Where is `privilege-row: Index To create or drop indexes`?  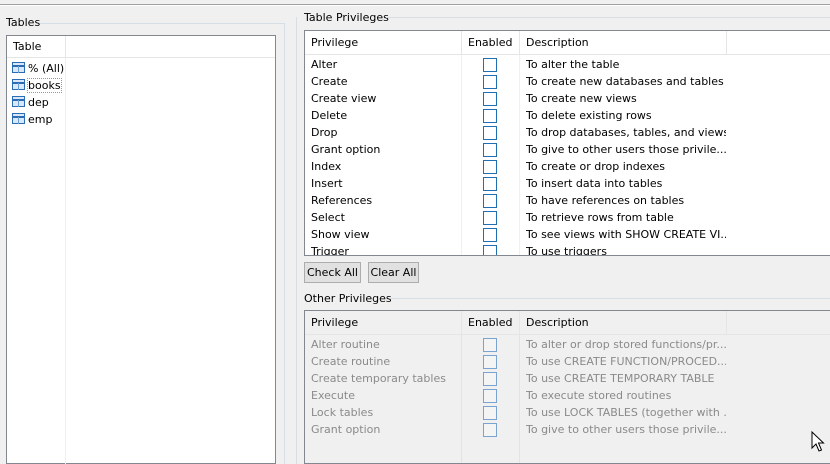 privilege-row: Index To create or drop indexes is located at coordinates (567, 166).